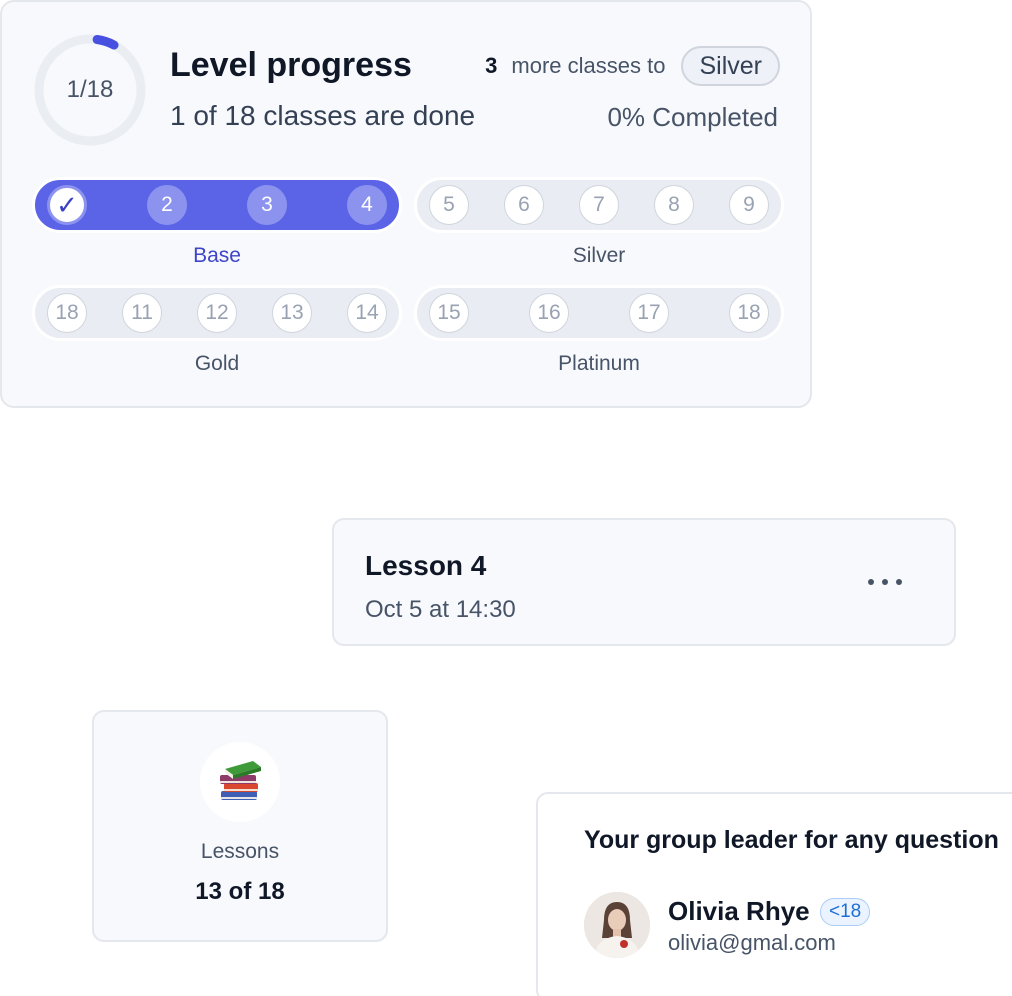 This screenshot has width=1012, height=996. Describe the element at coordinates (440, 609) in the screenshot. I see `lesson-date: Oct 5 at 14:30` at that location.